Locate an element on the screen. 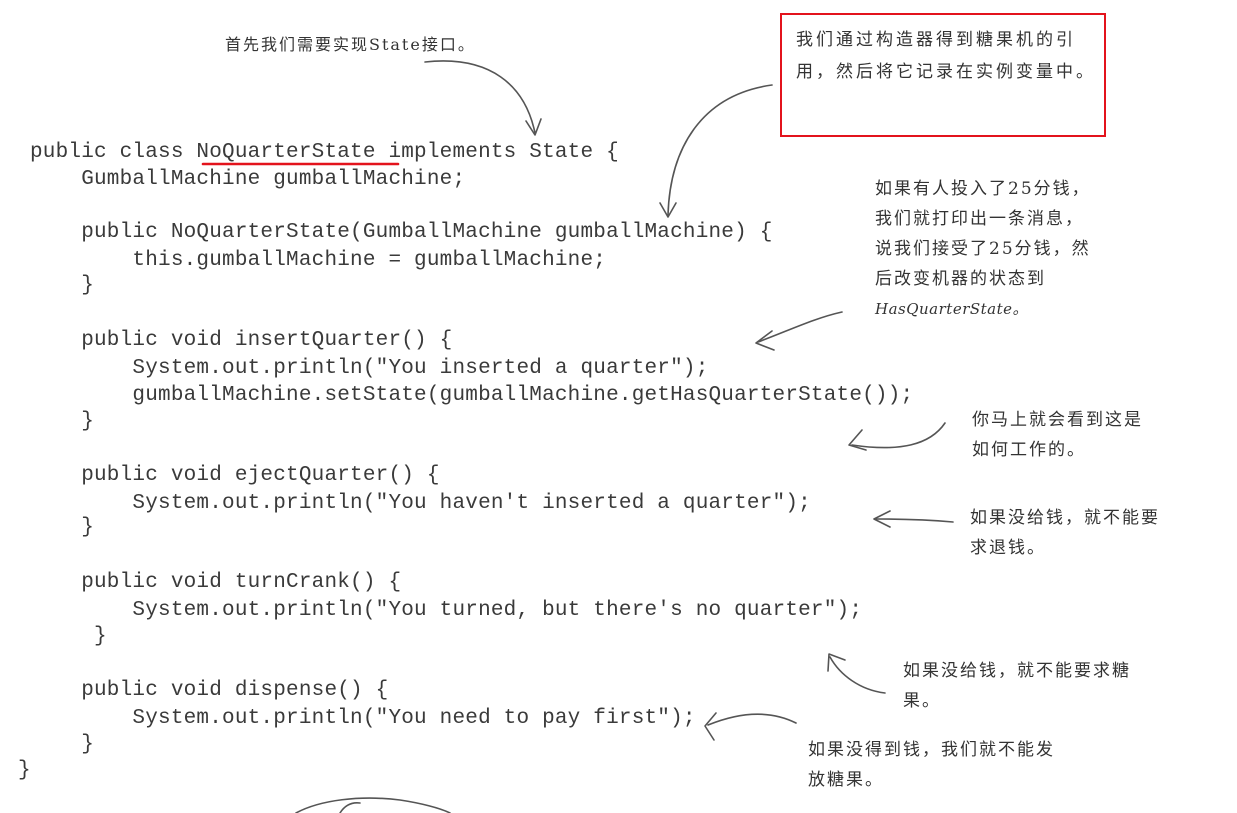 This screenshot has width=1237, height=813. arrow-to-turn-crank is located at coordinates (857, 675).